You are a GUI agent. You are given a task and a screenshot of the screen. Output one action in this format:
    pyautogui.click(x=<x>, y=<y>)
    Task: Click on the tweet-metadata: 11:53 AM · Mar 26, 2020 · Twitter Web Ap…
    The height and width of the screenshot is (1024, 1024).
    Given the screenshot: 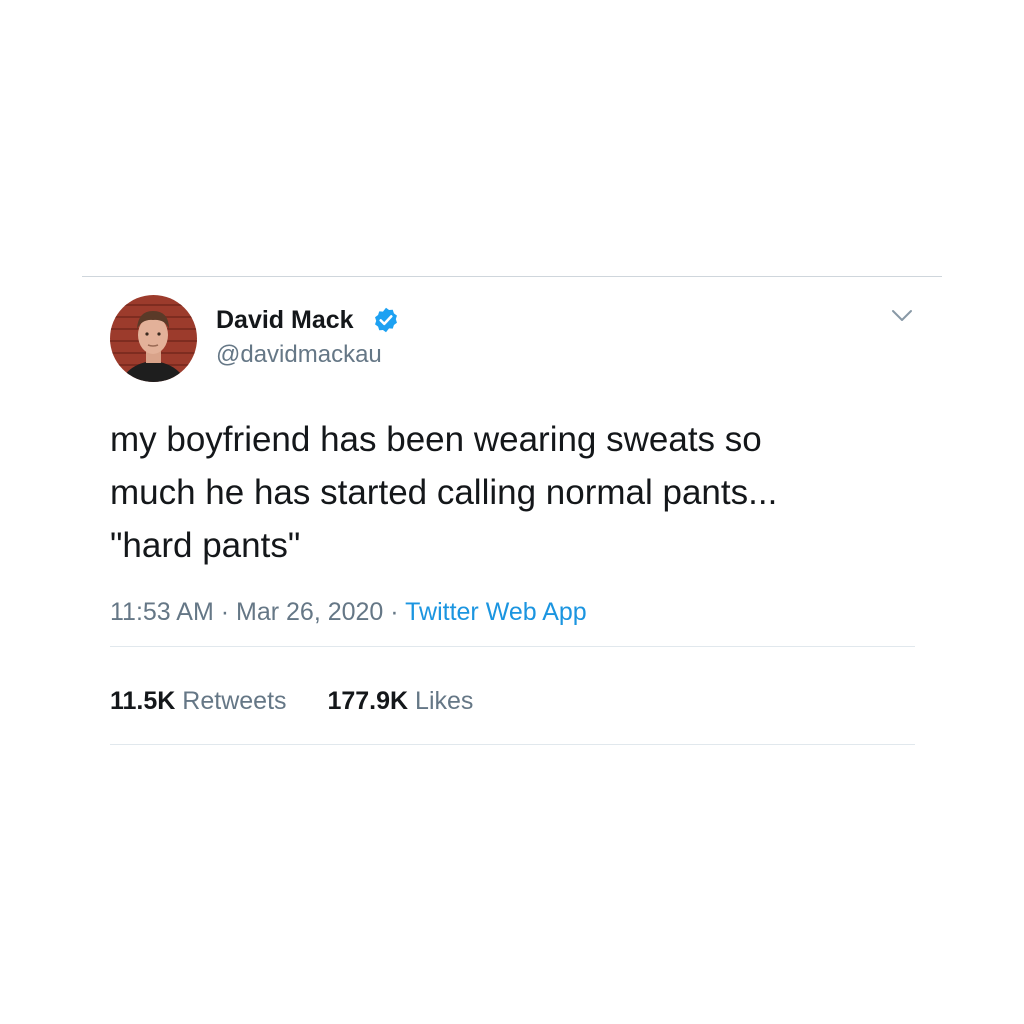 What is the action you would take?
    pyautogui.click(x=348, y=612)
    